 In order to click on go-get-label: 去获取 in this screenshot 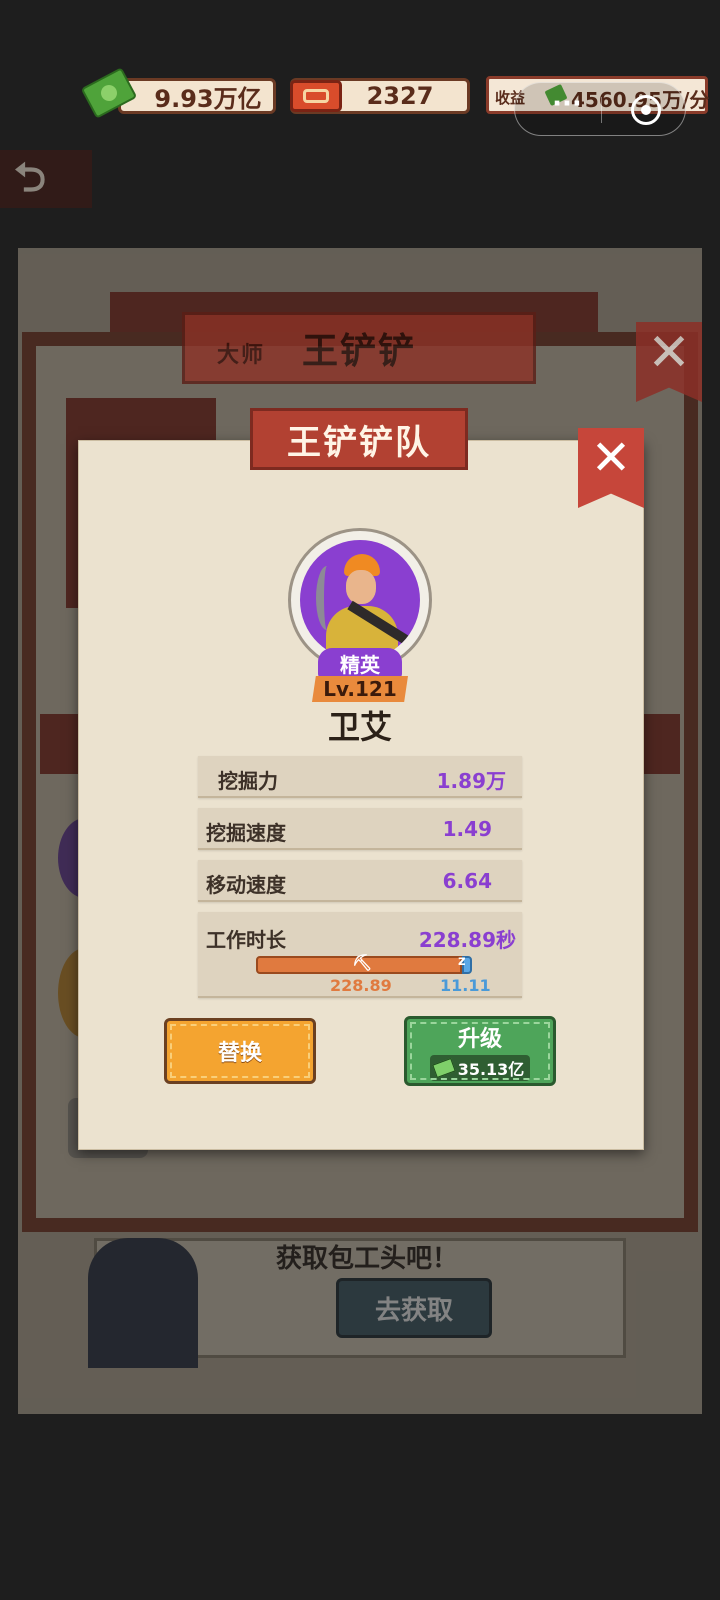, I will do `click(413, 1310)`.